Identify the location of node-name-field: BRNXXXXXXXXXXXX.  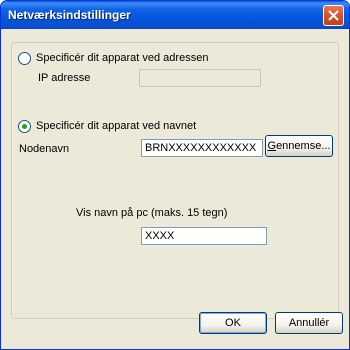
(202, 148).